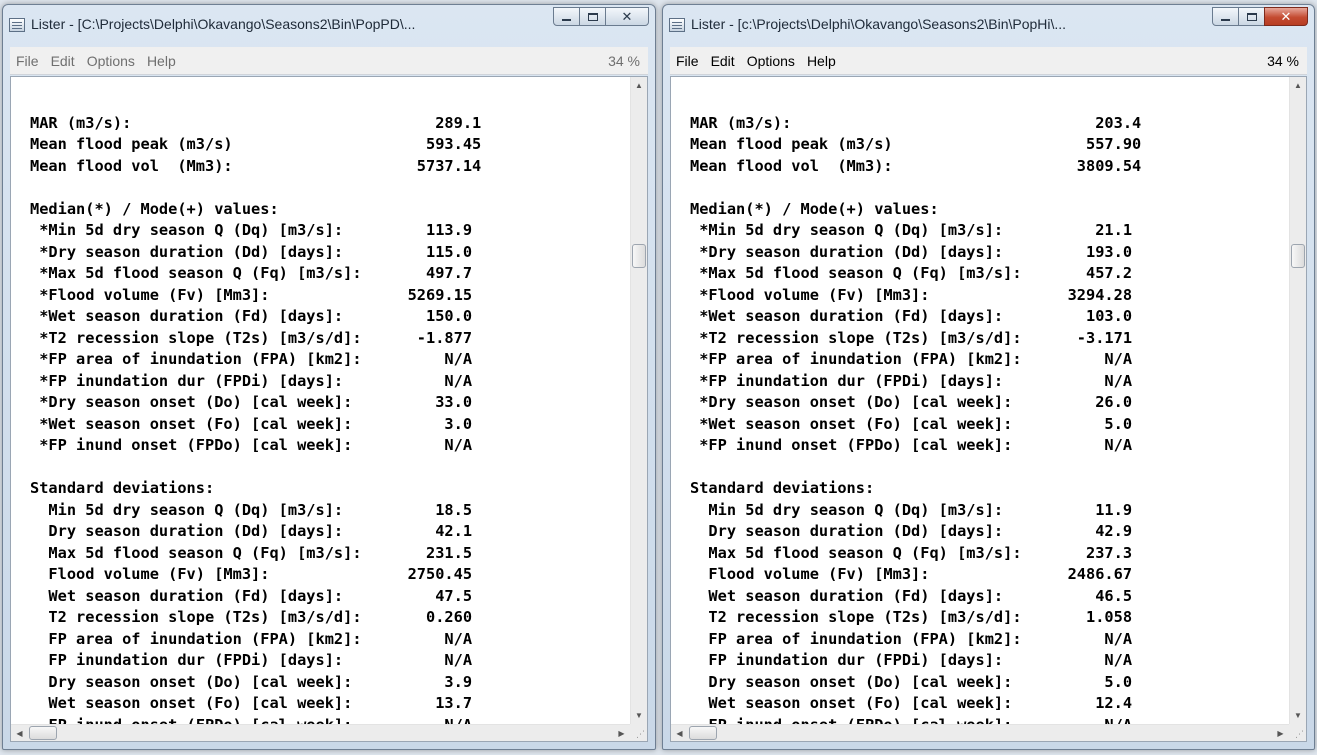 The image size is (1317, 755). I want to click on minimize-icon, so click(1225, 19).